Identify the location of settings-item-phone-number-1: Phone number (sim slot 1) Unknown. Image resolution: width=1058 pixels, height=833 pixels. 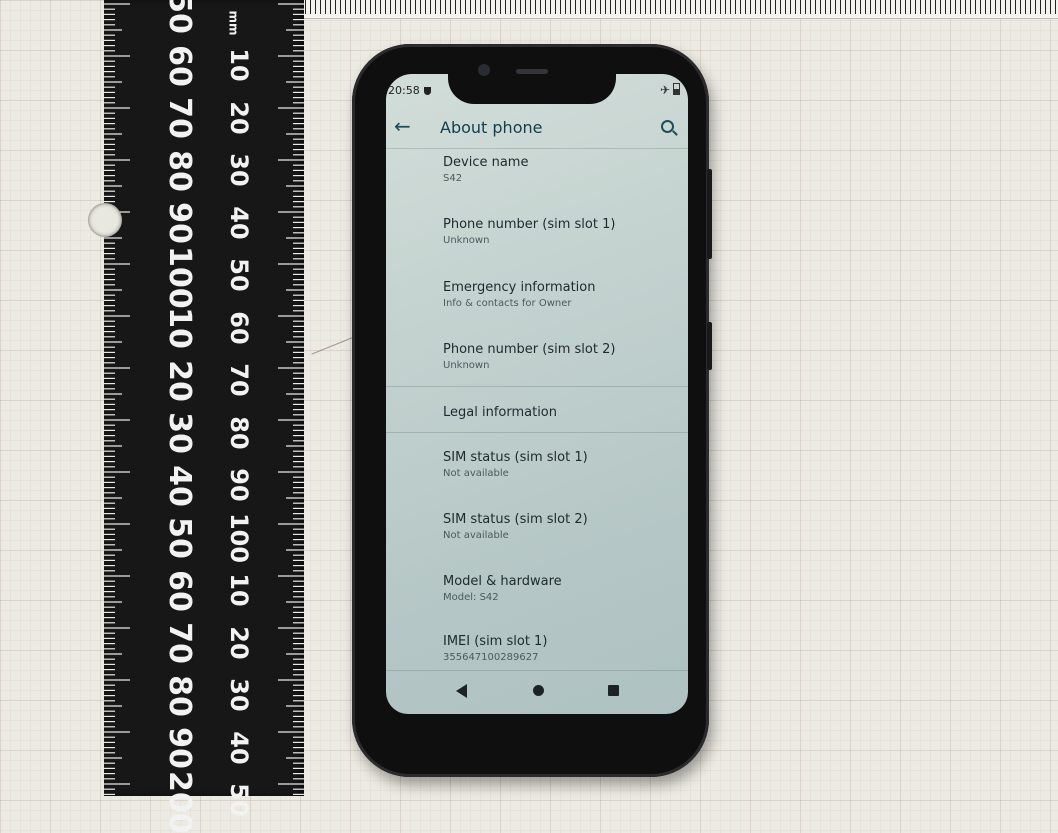
(563, 231).